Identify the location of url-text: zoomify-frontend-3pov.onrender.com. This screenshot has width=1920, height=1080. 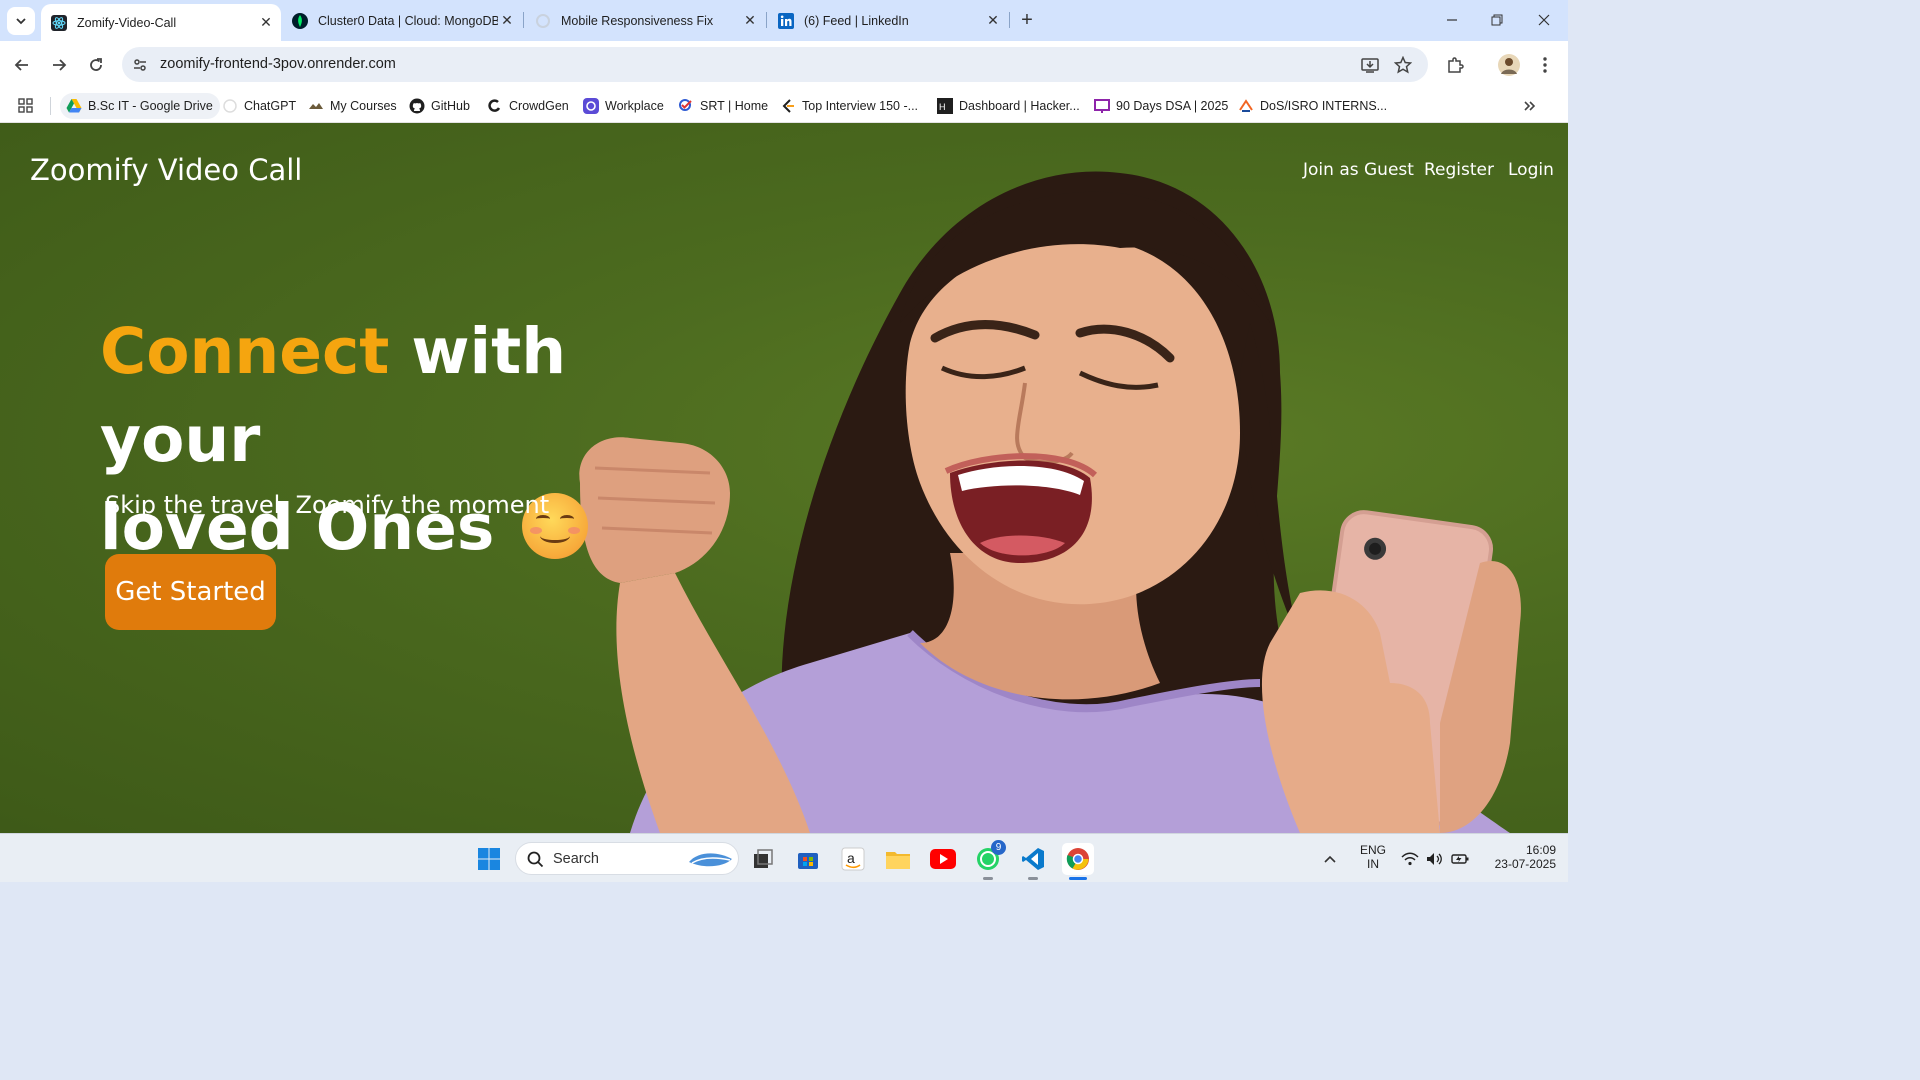
(278, 64).